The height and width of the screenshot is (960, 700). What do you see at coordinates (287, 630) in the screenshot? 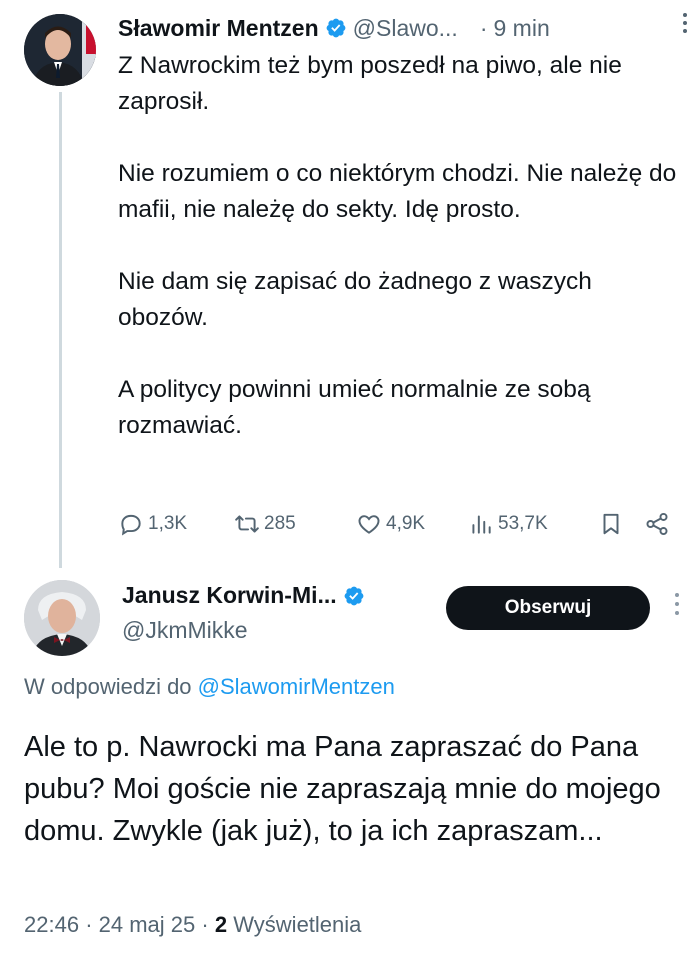
I see `author-handle: @JkmMikke` at bounding box center [287, 630].